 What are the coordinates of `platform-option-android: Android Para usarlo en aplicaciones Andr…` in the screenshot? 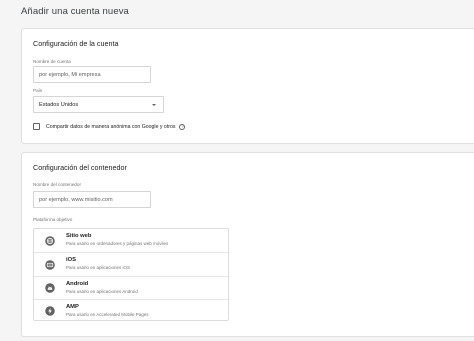 It's located at (131, 287).